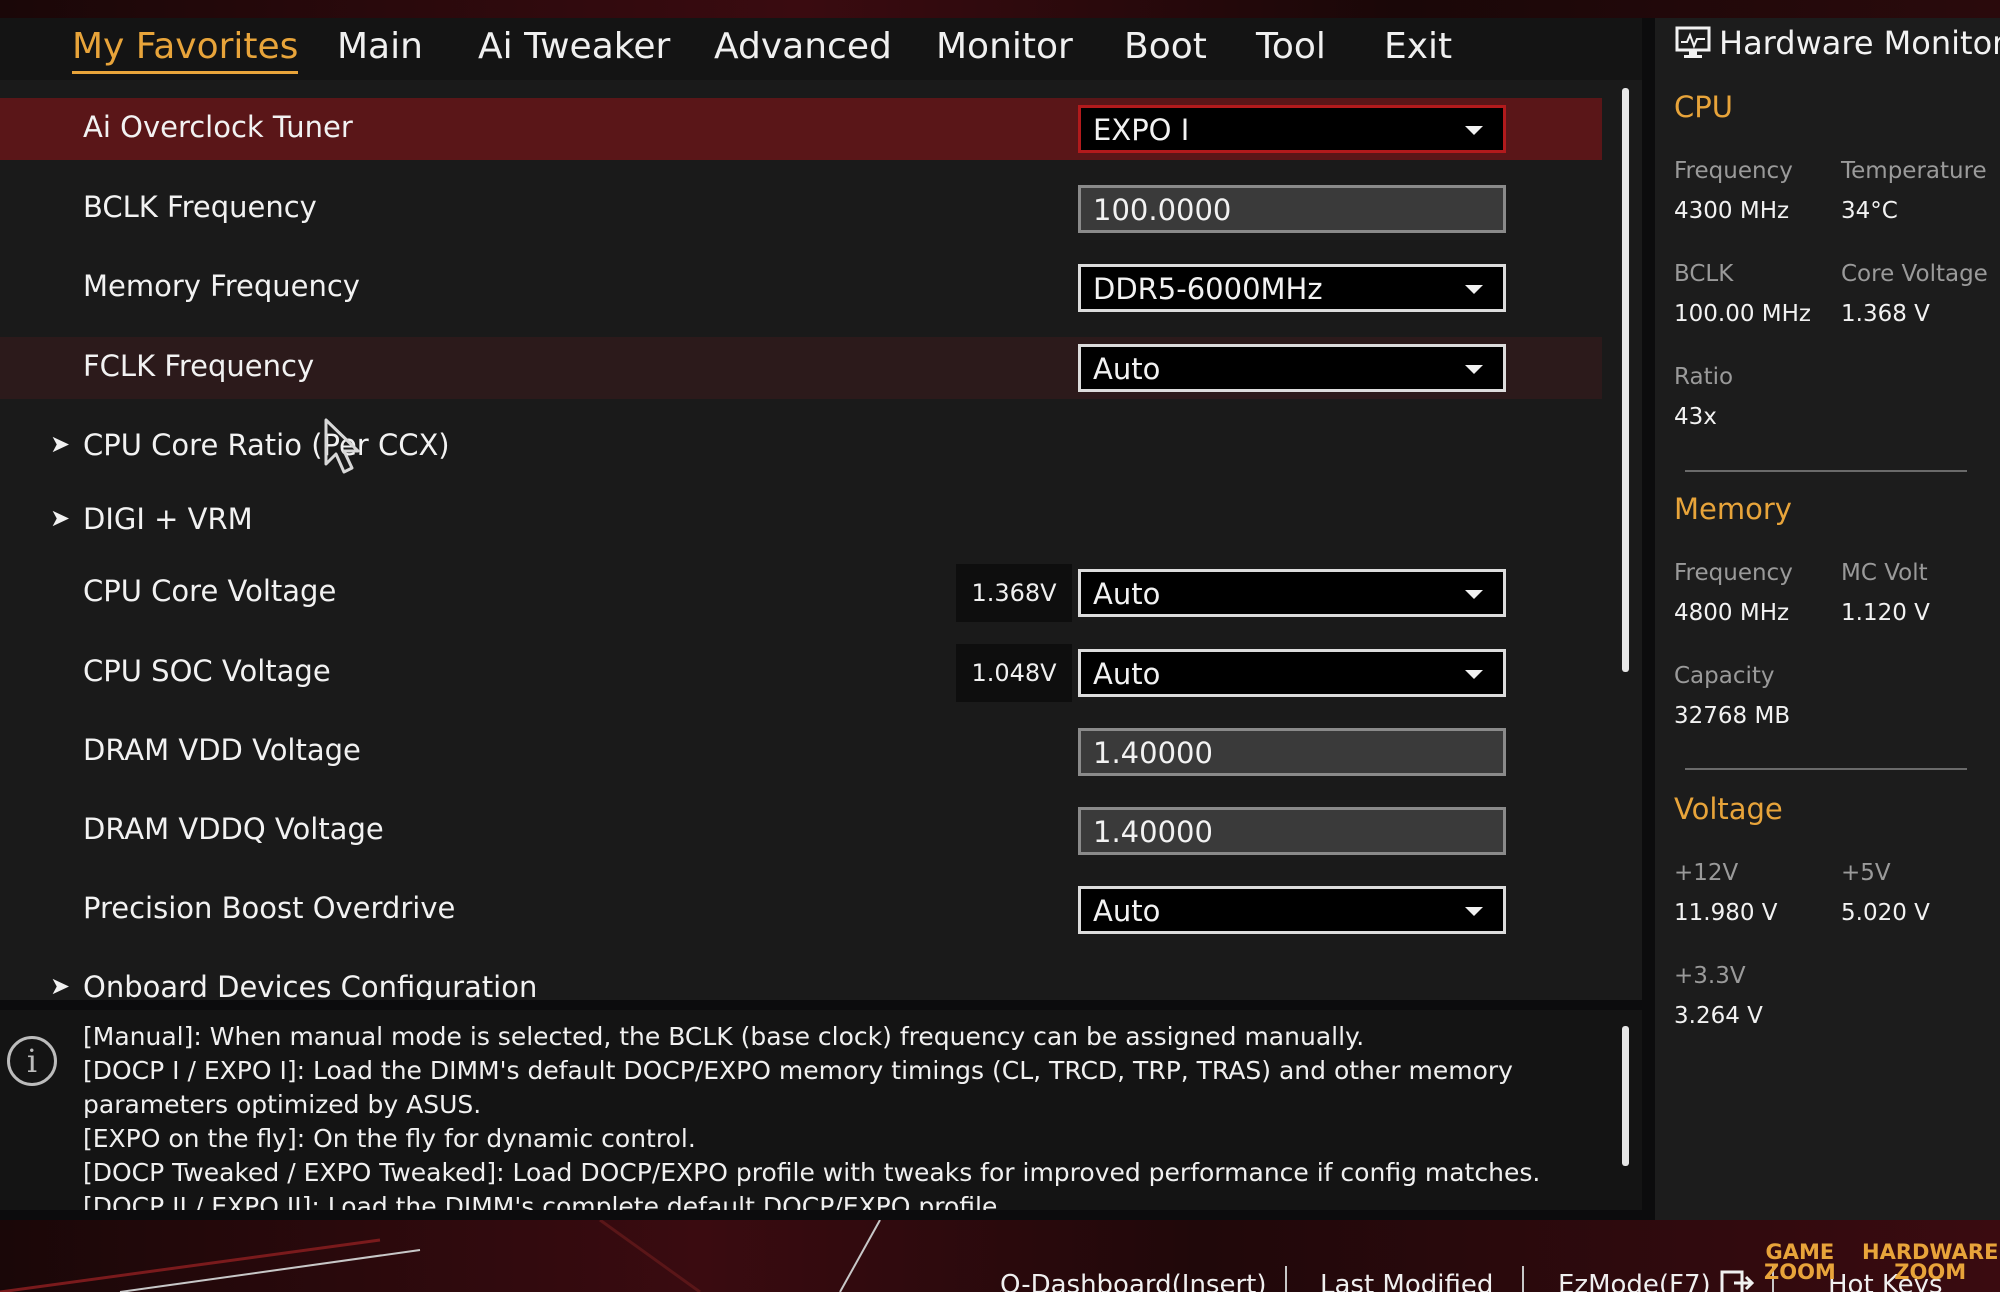 The width and height of the screenshot is (2000, 1292). What do you see at coordinates (1292, 673) in the screenshot?
I see `cpu-soc-voltage-dropdown: Auto` at bounding box center [1292, 673].